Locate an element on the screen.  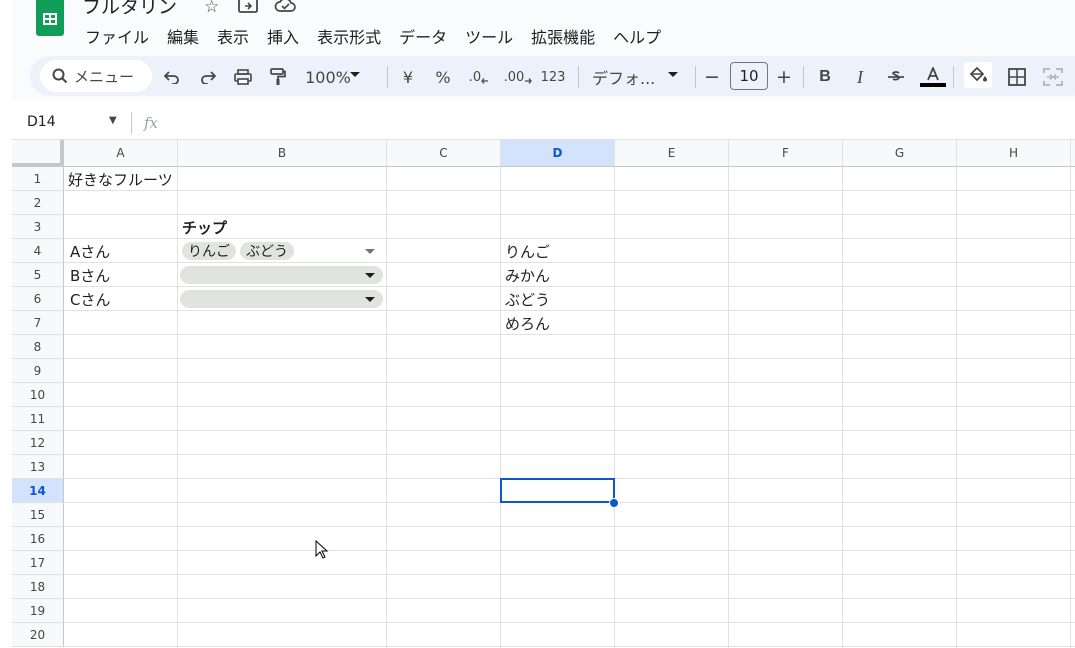
column-header-i is located at coordinates (1073, 153).